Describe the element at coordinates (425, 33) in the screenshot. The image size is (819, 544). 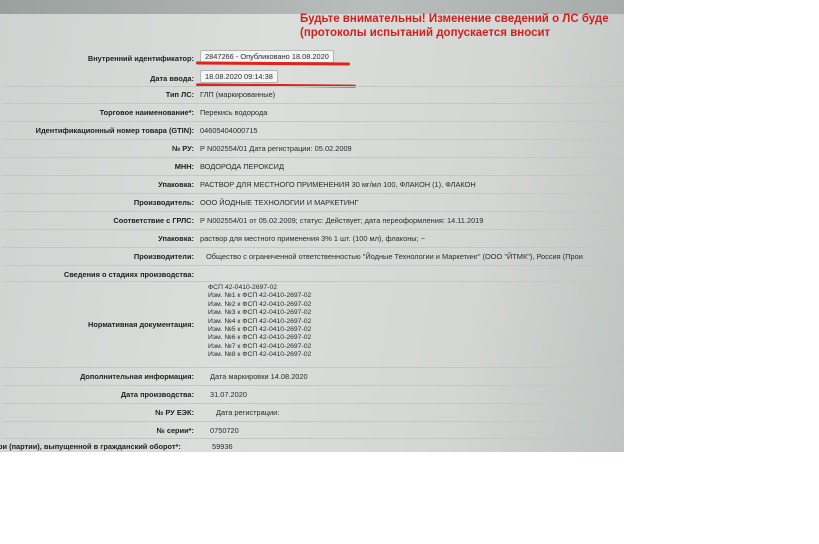
I see `warning-line-2: (протоколы испытаний допускается вносит` at that location.